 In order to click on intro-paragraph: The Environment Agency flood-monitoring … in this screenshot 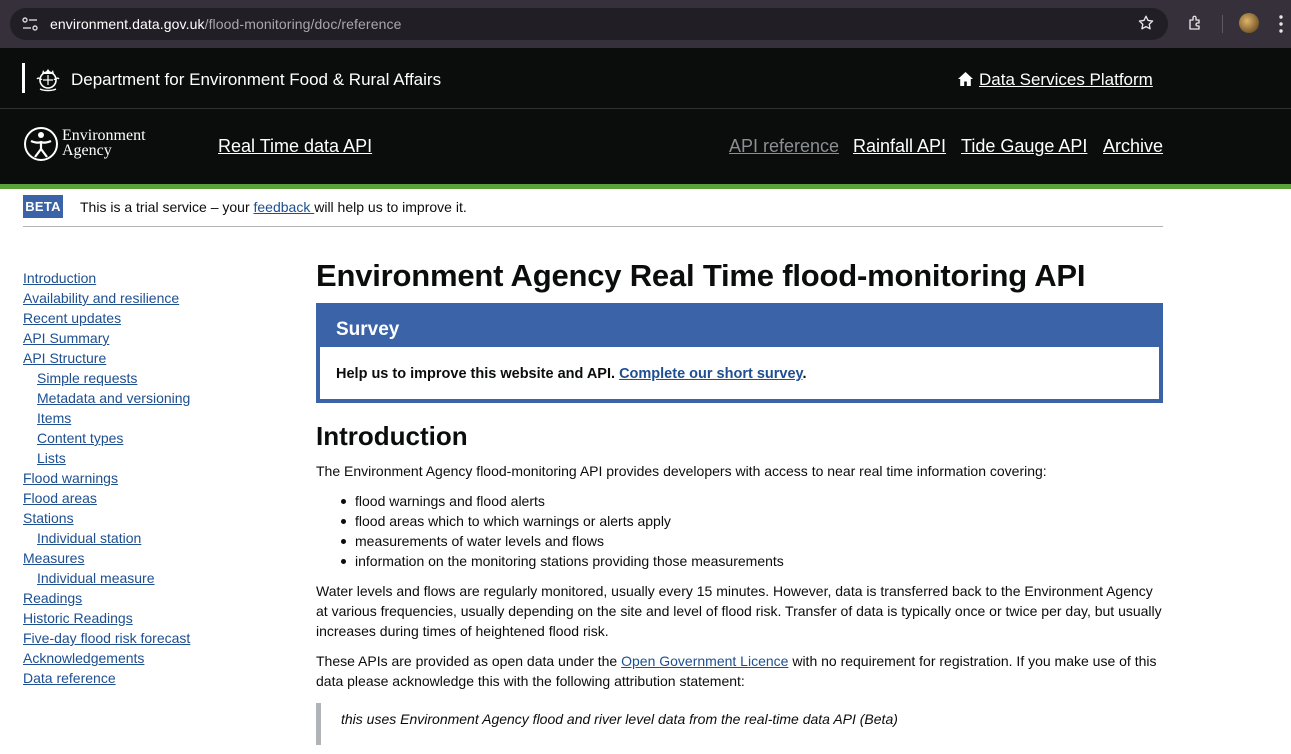, I will do `click(681, 471)`.